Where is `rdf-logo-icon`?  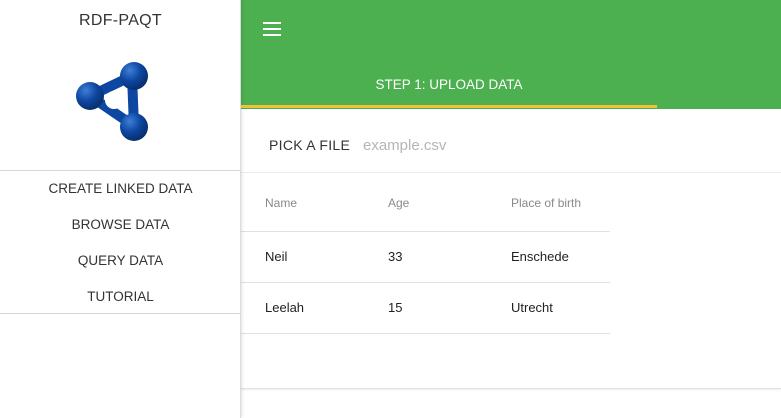
rdf-logo-icon is located at coordinates (112, 101).